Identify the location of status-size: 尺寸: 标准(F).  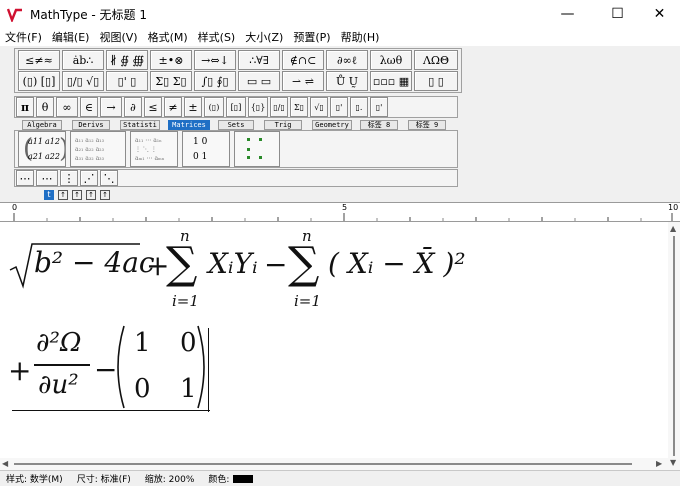
(104, 478).